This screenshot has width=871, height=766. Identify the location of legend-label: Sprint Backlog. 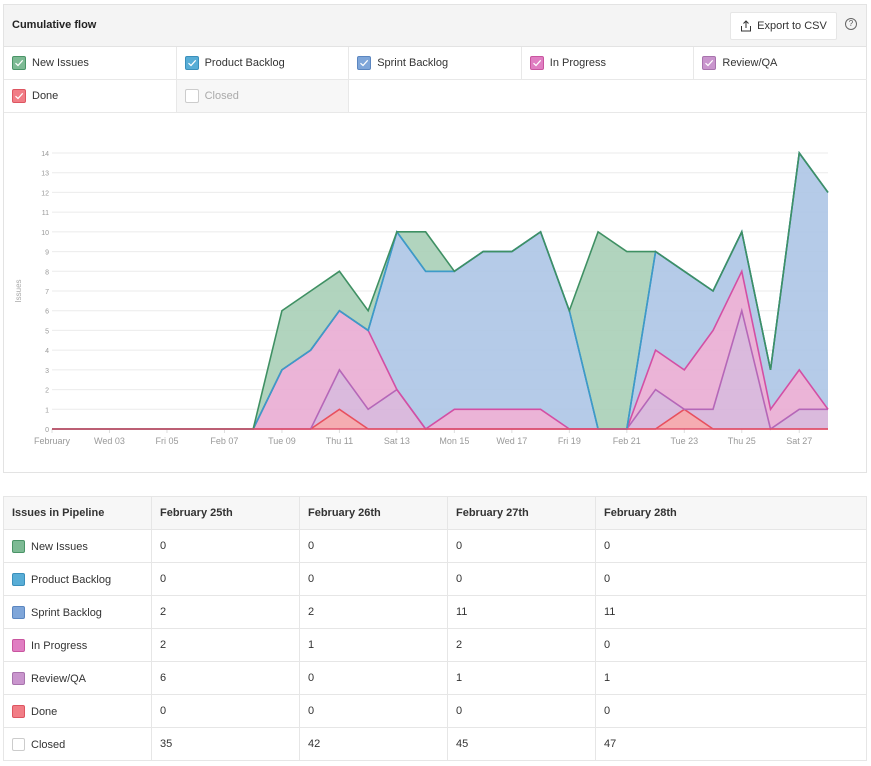
(413, 63).